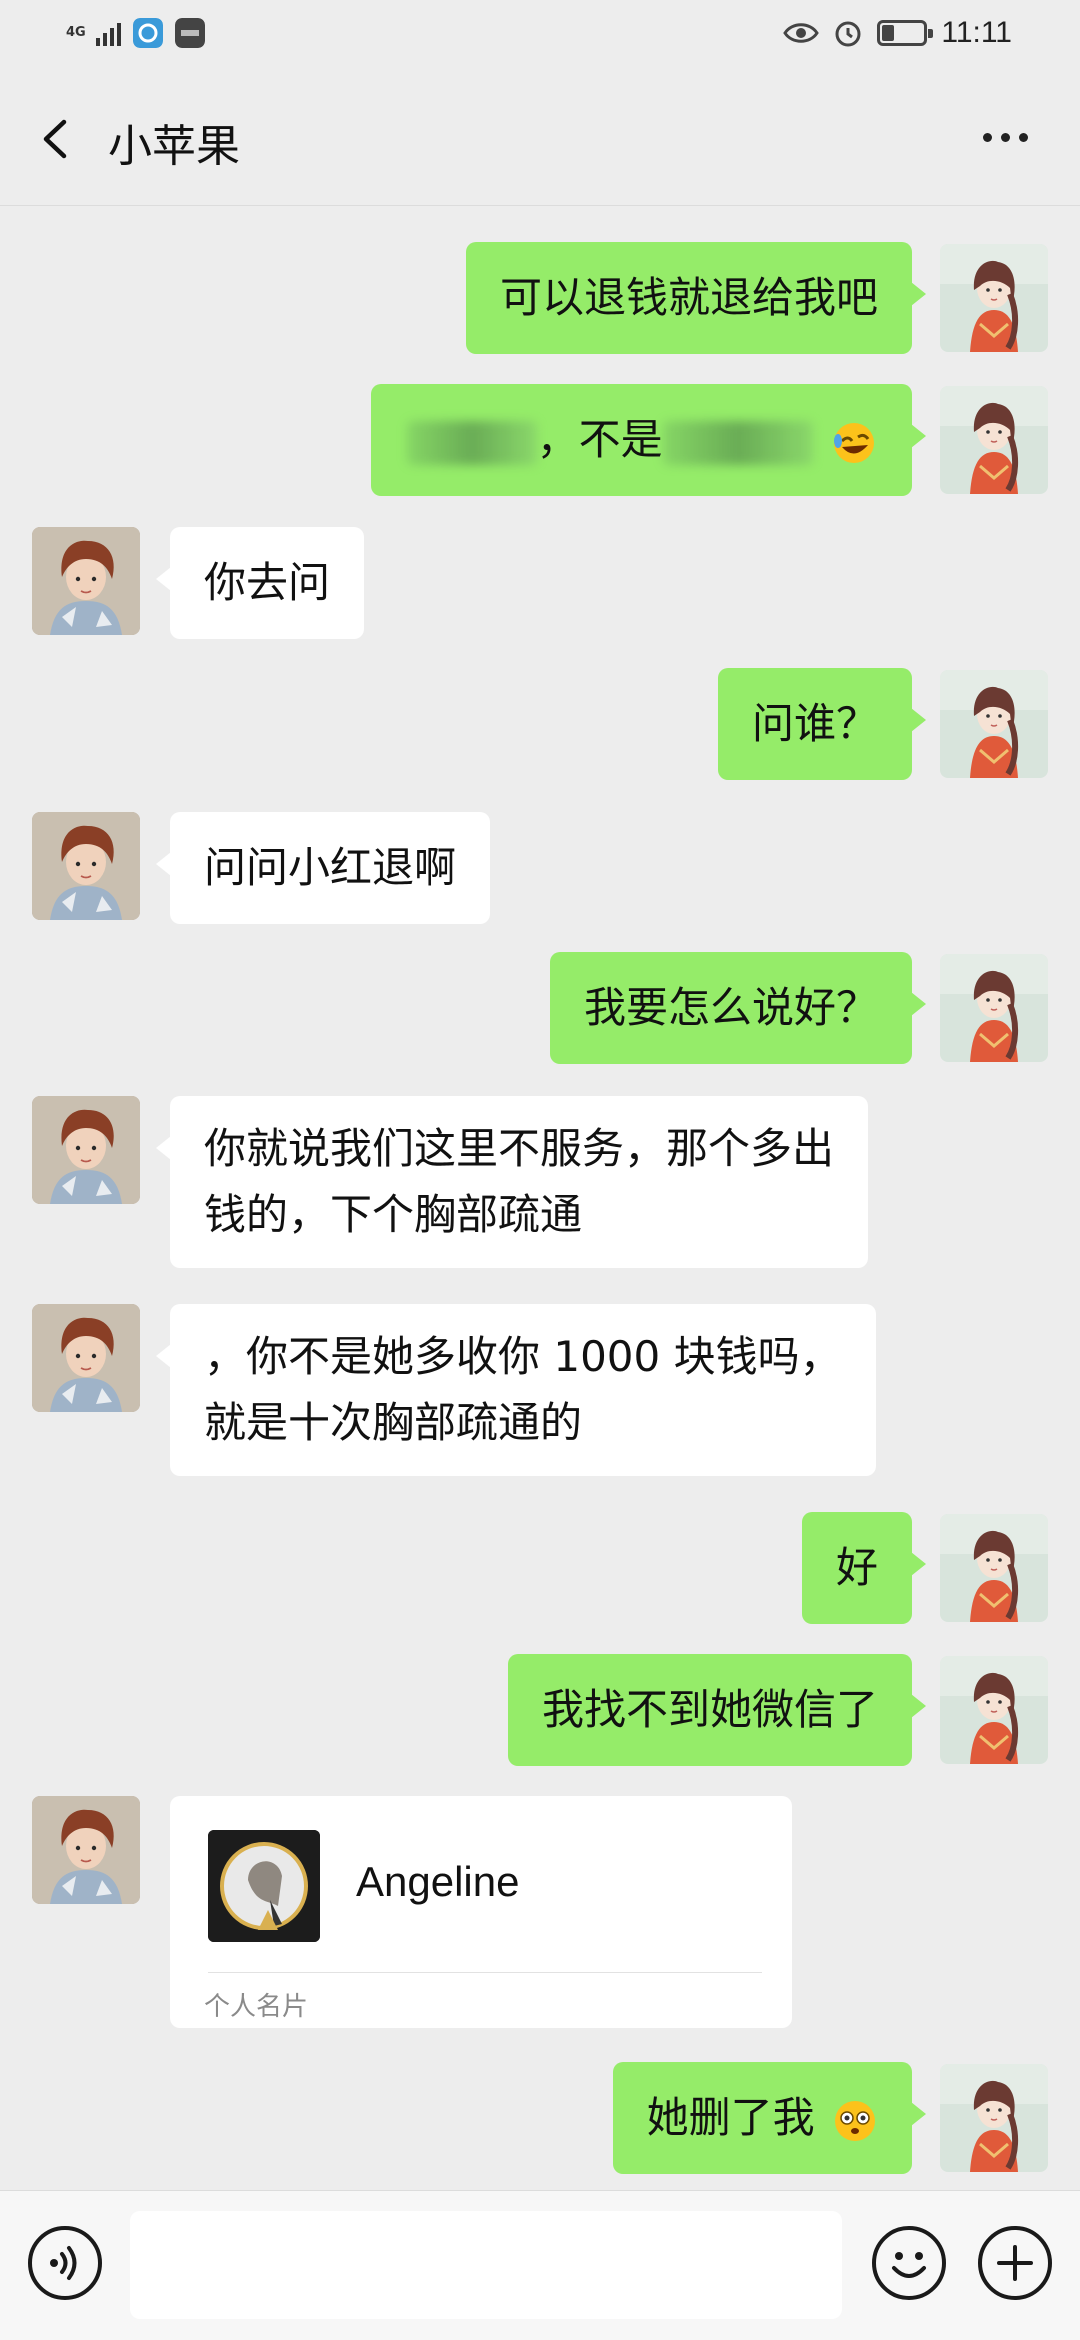 The height and width of the screenshot is (2340, 1080). What do you see at coordinates (976, 32) in the screenshot?
I see `clock: 11:11` at bounding box center [976, 32].